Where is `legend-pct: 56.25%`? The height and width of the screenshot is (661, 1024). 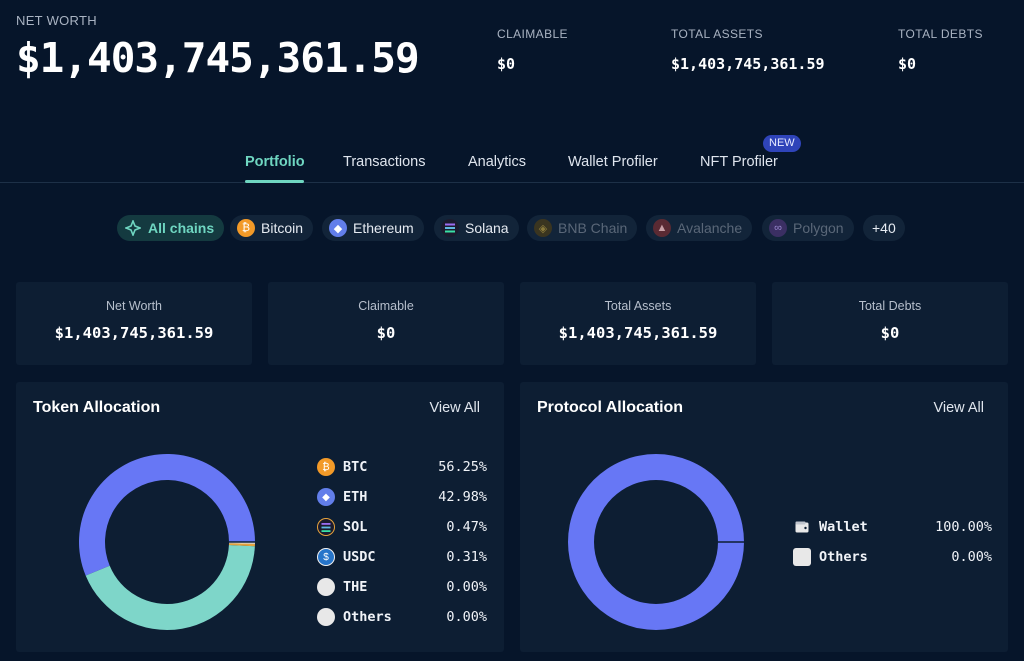
legend-pct: 56.25% is located at coordinates (462, 467).